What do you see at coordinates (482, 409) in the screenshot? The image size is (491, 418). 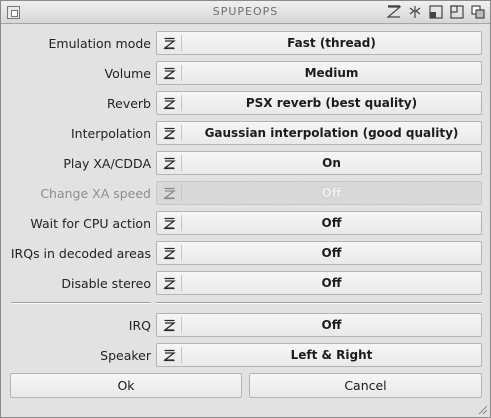 I see `resize-icon` at bounding box center [482, 409].